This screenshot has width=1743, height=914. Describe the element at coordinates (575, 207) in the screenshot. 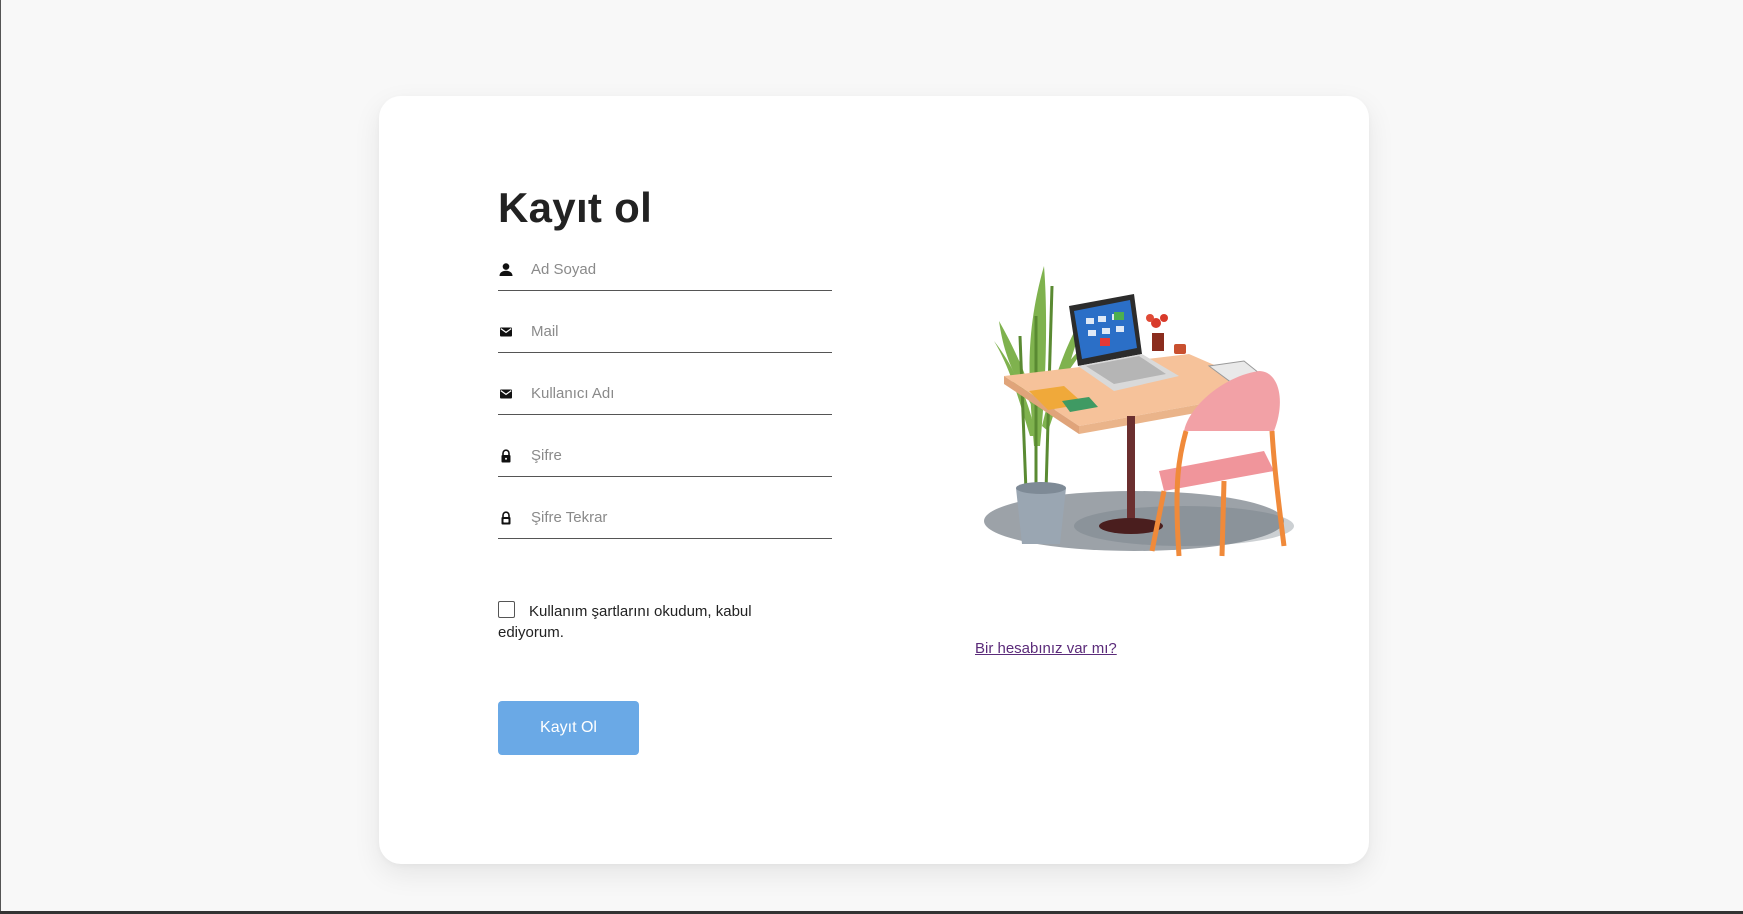

I see `page-title: Kayıt ol` at that location.